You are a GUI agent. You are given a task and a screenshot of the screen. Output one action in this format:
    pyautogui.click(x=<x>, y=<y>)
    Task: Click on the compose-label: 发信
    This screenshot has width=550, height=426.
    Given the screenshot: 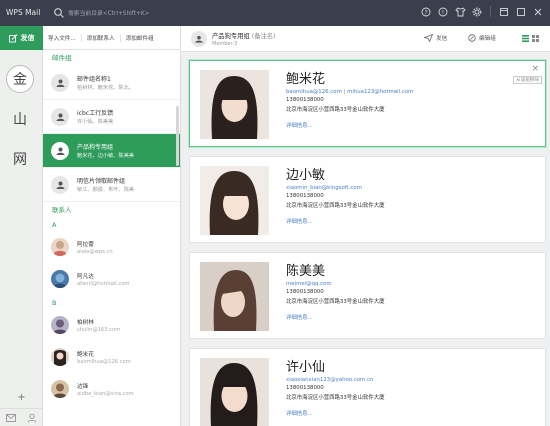 What is the action you would take?
    pyautogui.click(x=27, y=38)
    